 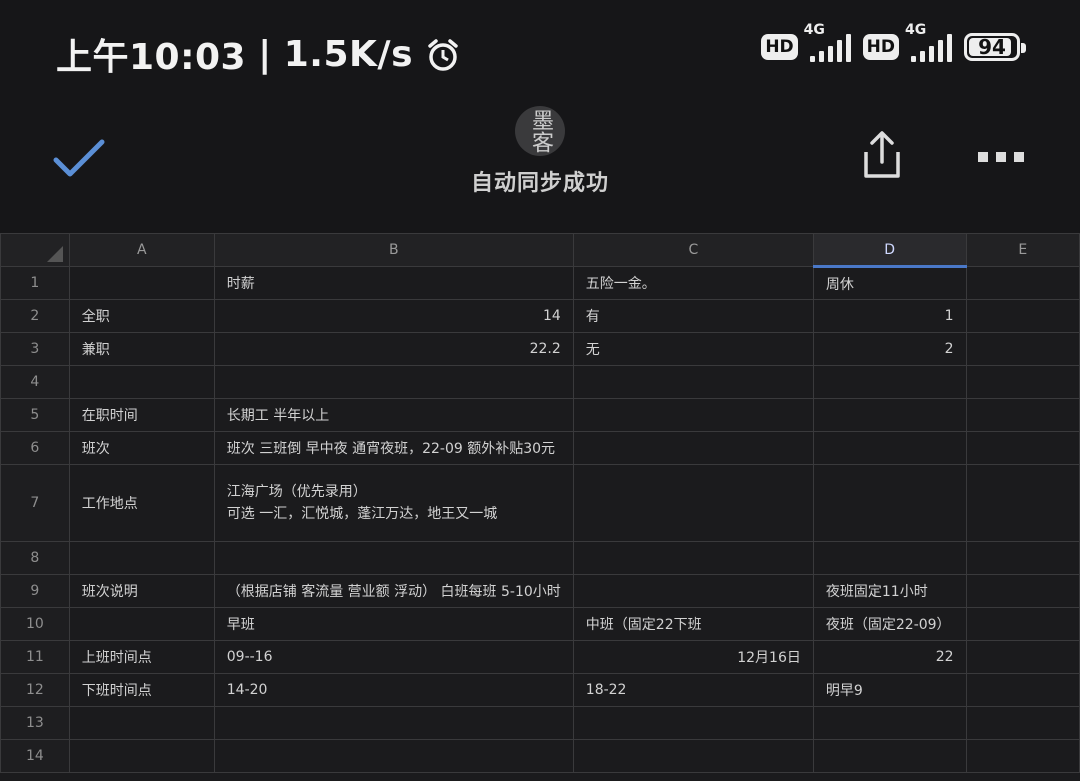 I want to click on cell-c: 无, so click(x=693, y=349).